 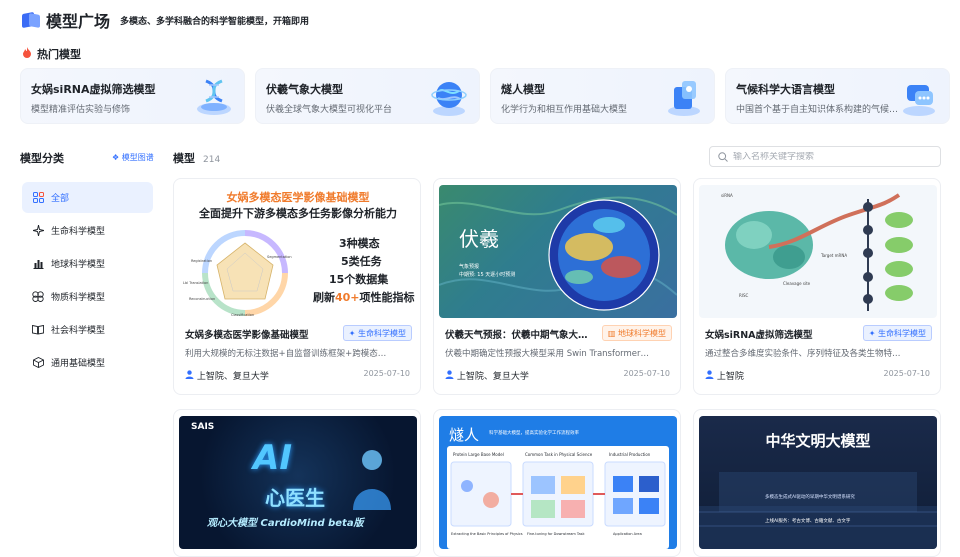 I want to click on hot-models-heading: 热门模型, so click(x=51, y=54).